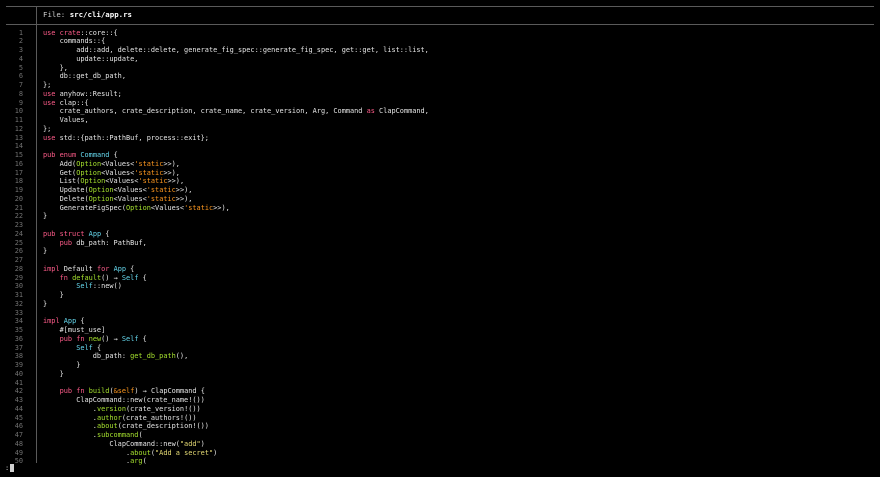  Describe the element at coordinates (118, 163) in the screenshot. I see `code-token: <Values<` at that location.